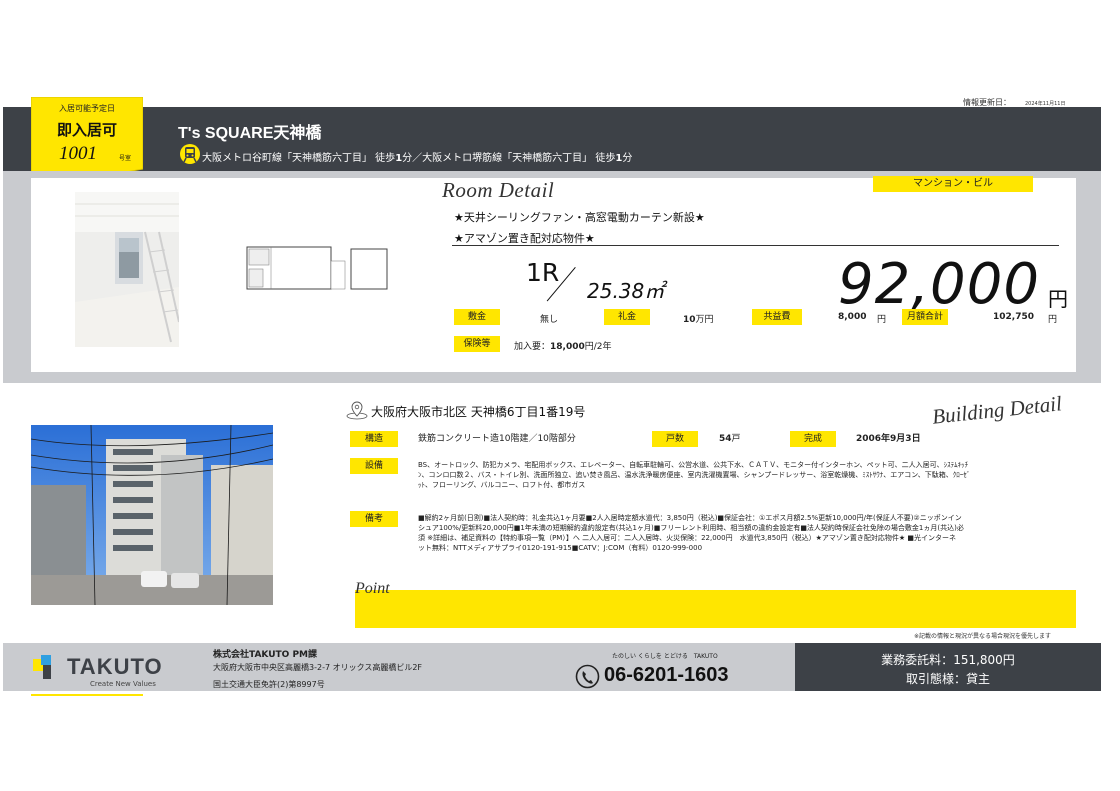 The height and width of the screenshot is (791, 1120). What do you see at coordinates (627, 158) in the screenshot?
I see `access-b-unit: 分` at bounding box center [627, 158].